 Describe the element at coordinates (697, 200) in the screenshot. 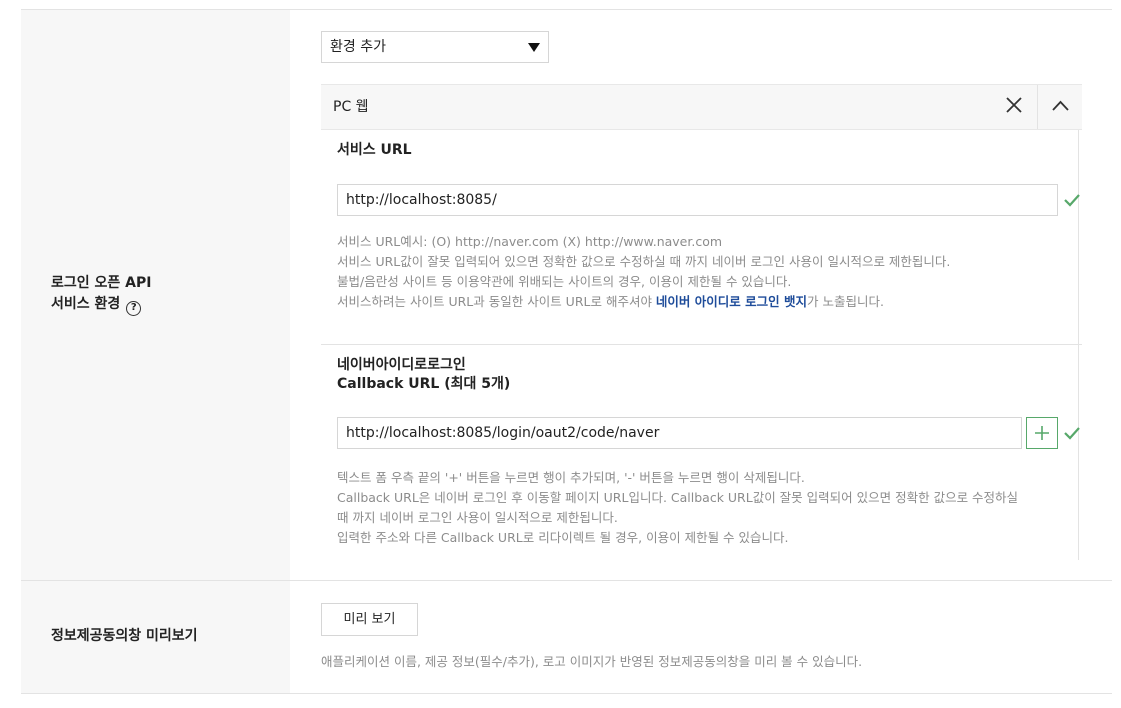

I see `service-url-input` at that location.